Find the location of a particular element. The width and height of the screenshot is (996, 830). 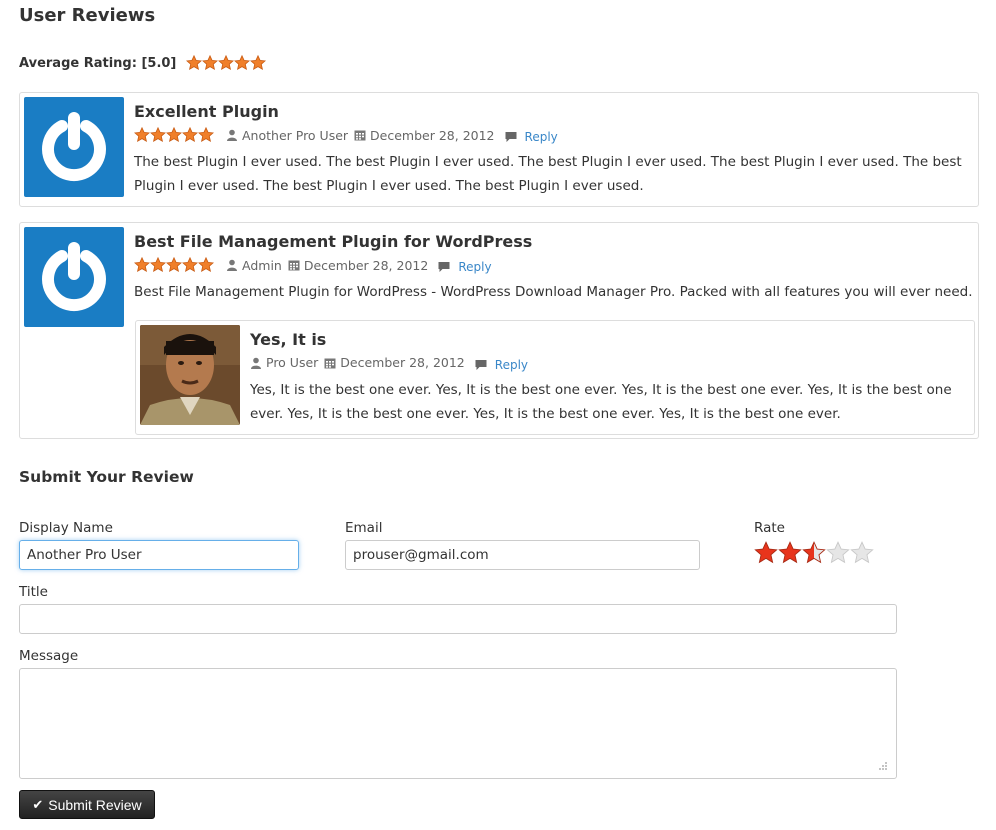

title-label: Title is located at coordinates (33, 592).